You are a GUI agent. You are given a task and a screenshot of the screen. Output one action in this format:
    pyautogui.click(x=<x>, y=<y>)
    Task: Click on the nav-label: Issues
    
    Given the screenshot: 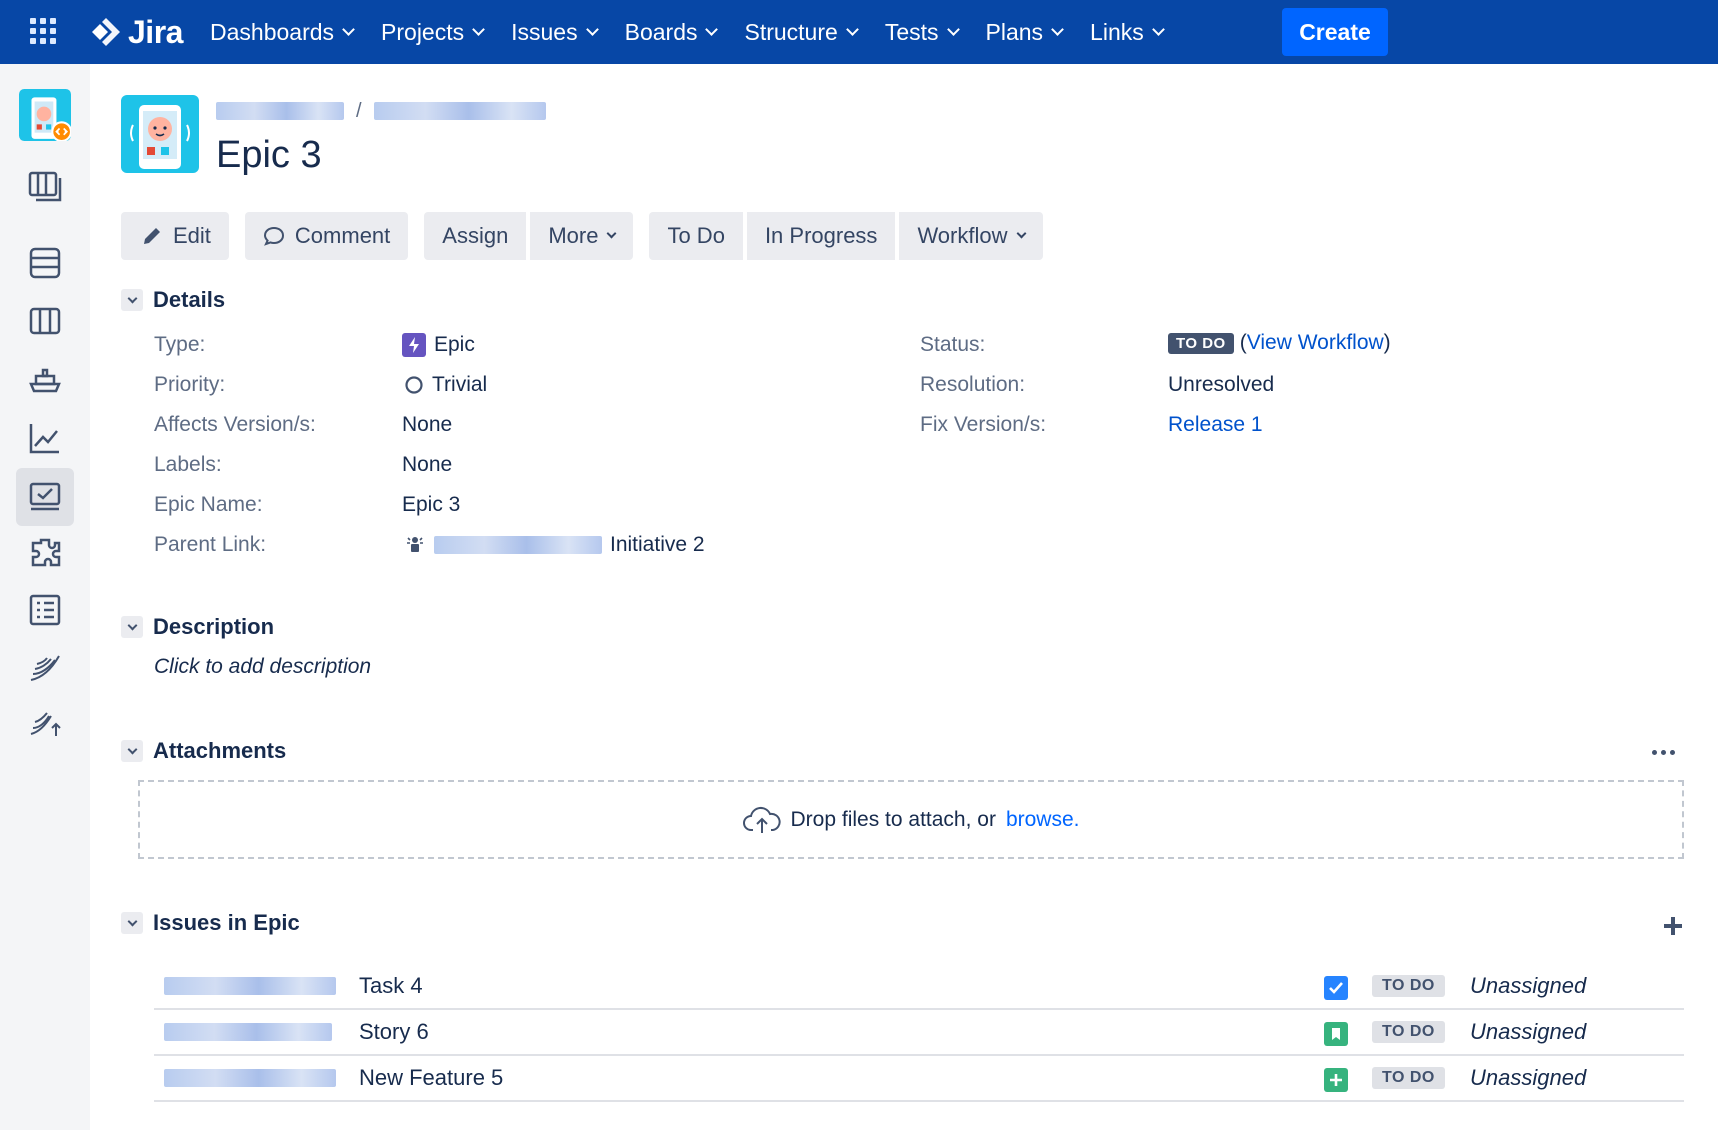 What is the action you would take?
    pyautogui.click(x=544, y=31)
    